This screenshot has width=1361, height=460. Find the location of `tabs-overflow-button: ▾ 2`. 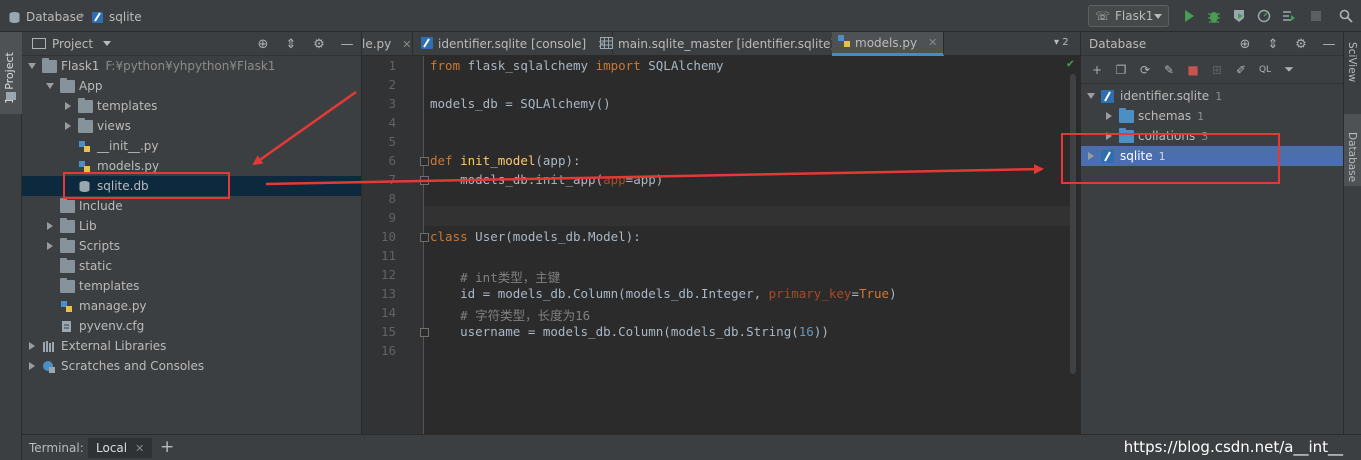

tabs-overflow-button: ▾ 2 is located at coordinates (1061, 42).